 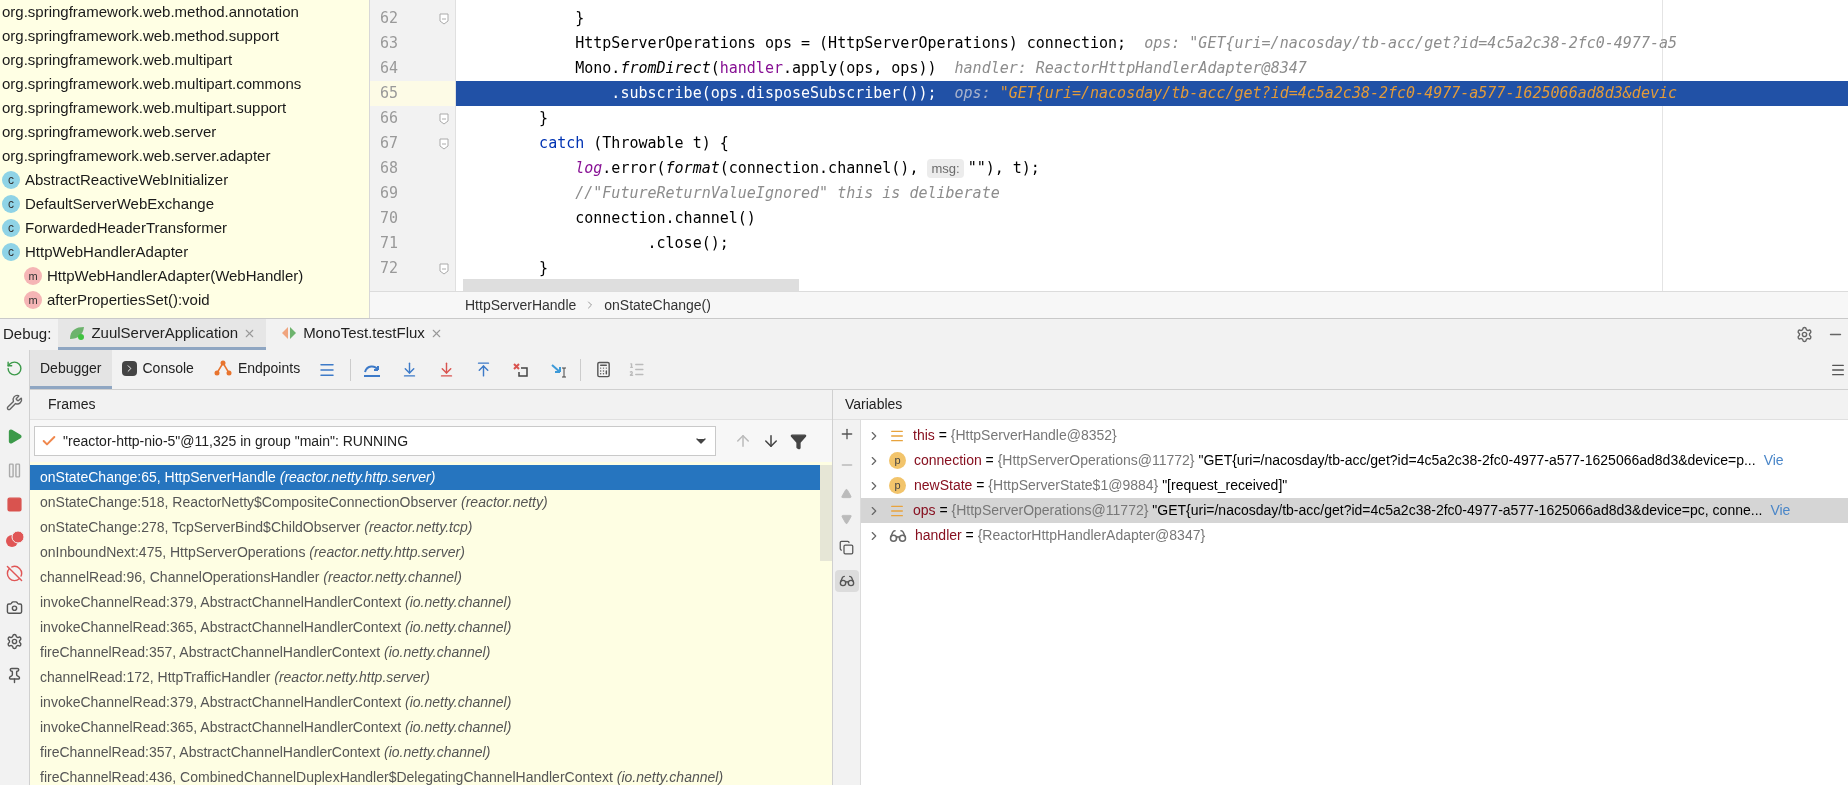 I want to click on mute-breakpoints-icon, so click(x=14, y=573).